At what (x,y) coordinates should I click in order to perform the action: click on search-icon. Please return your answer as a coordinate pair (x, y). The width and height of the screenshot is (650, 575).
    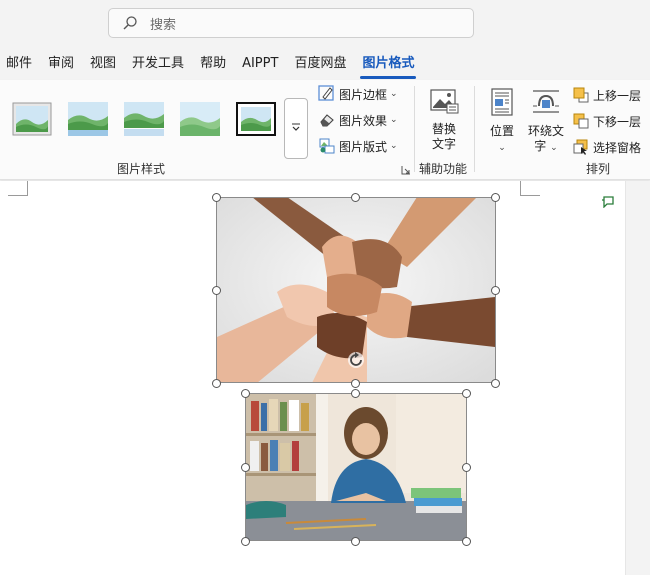
    Looking at the image, I should click on (130, 23).